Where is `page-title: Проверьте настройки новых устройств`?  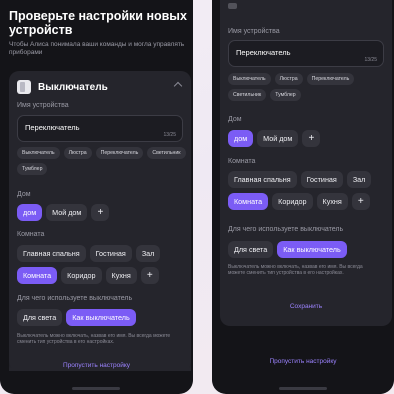 page-title: Проверьте настройки новых устройств is located at coordinates (98, 23).